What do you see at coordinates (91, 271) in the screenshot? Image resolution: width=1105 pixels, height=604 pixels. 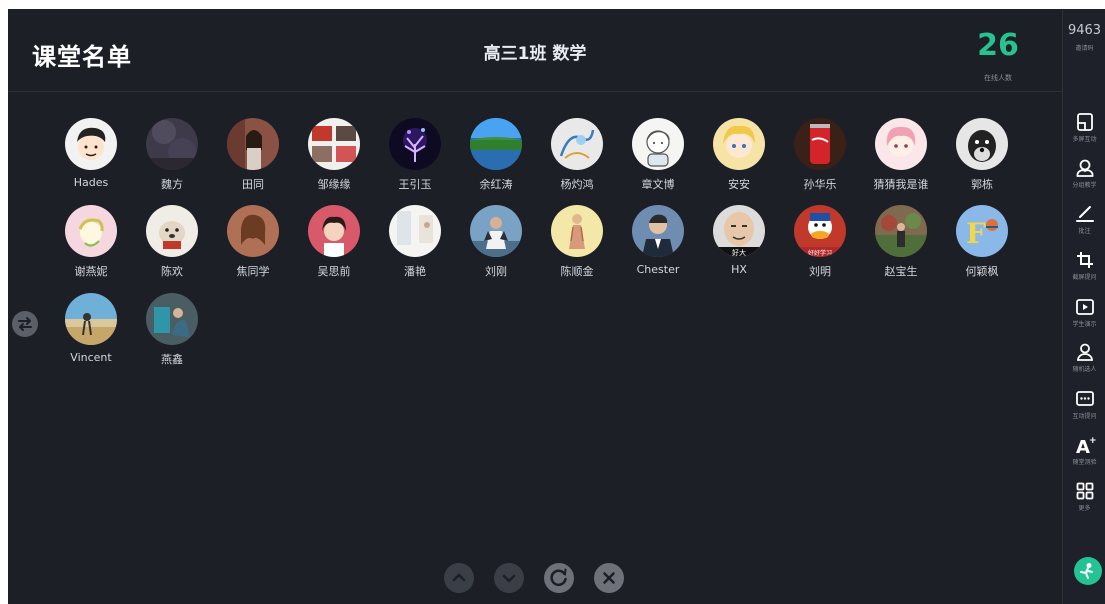 I see `student-name: 谢燕妮` at bounding box center [91, 271].